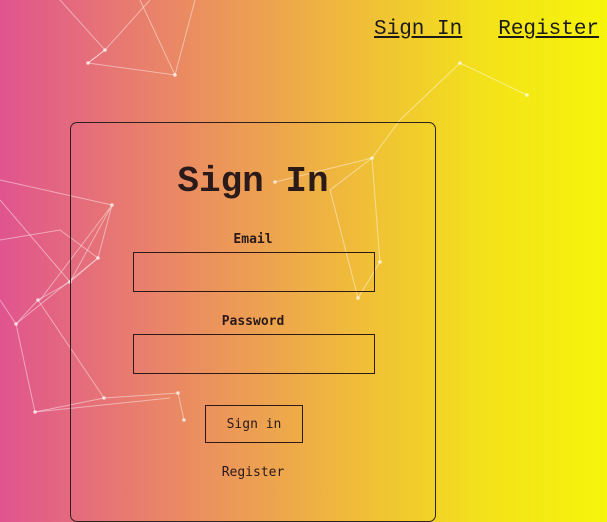 This screenshot has height=522, width=607. I want to click on password-label: Password, so click(253, 321).